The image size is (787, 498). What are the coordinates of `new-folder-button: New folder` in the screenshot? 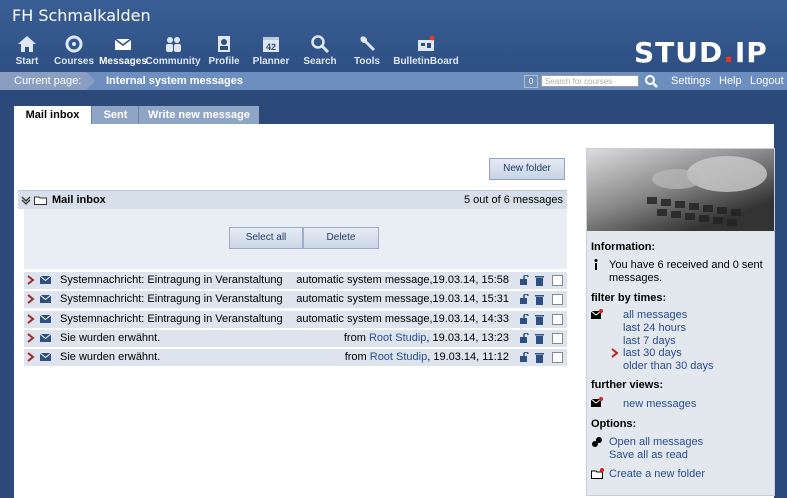 It's located at (527, 169).